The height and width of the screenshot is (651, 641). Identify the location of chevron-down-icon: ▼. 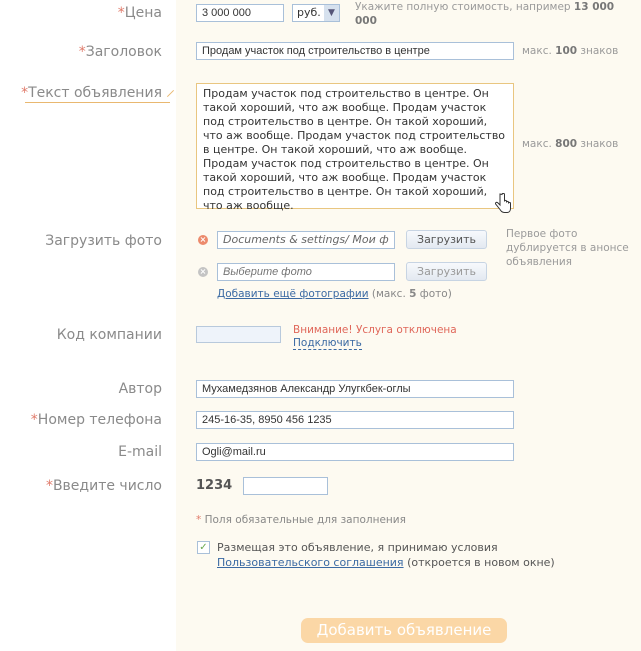
(331, 13).